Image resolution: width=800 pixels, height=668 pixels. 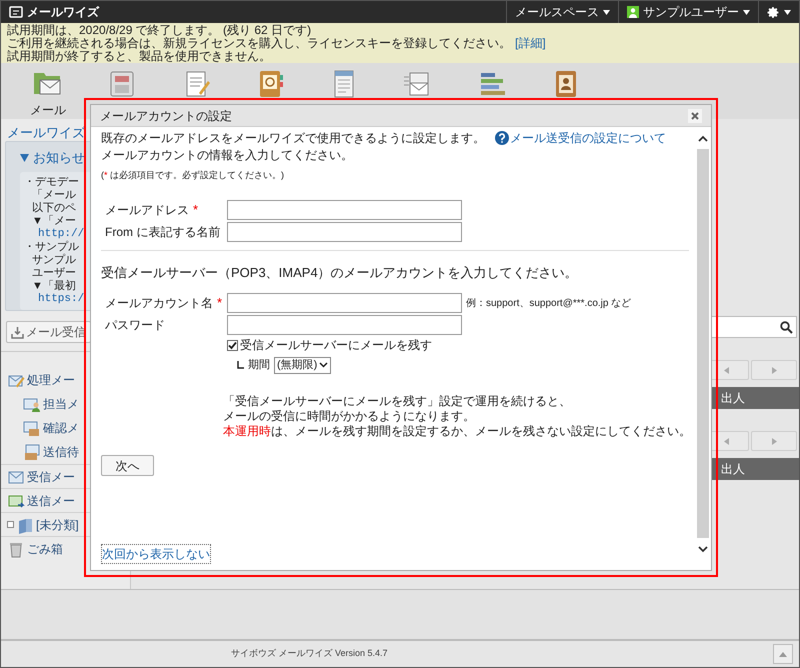 What do you see at coordinates (51, 501) in the screenshot?
I see `folder-item: 送信メー` at bounding box center [51, 501].